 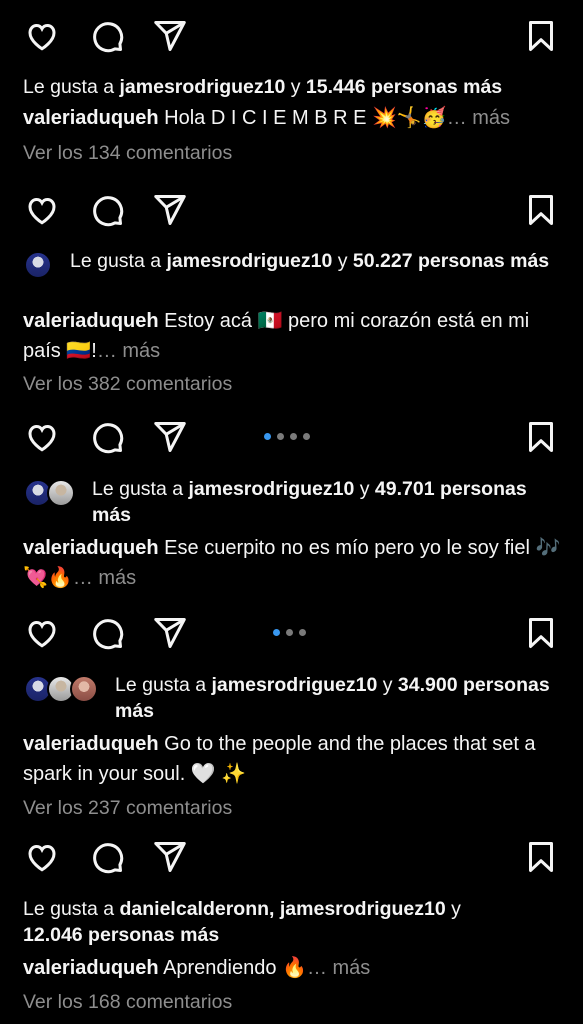 I want to click on caption-text: Hola D I C I E M B R E 💥🤸🥳, so click(x=305, y=118).